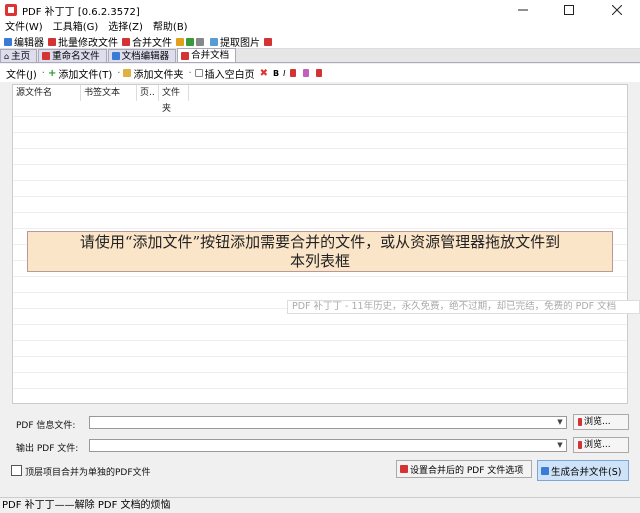 Image resolution: width=640 pixels, height=513 pixels. I want to click on tab-merge-label: 合并文档, so click(210, 55).